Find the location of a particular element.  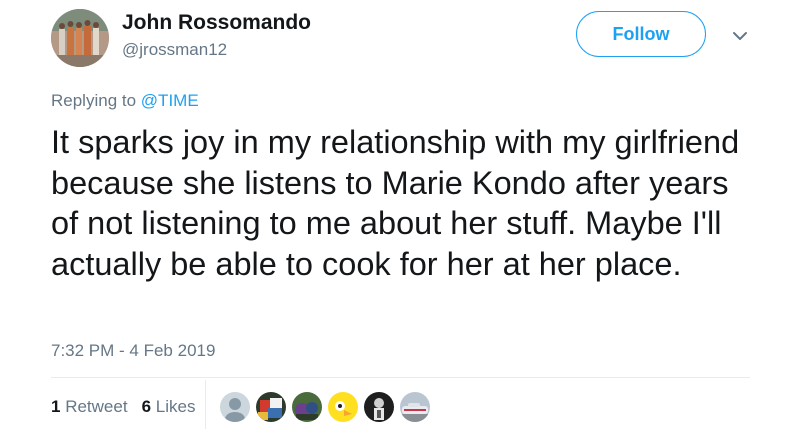

avatar is located at coordinates (80, 38).